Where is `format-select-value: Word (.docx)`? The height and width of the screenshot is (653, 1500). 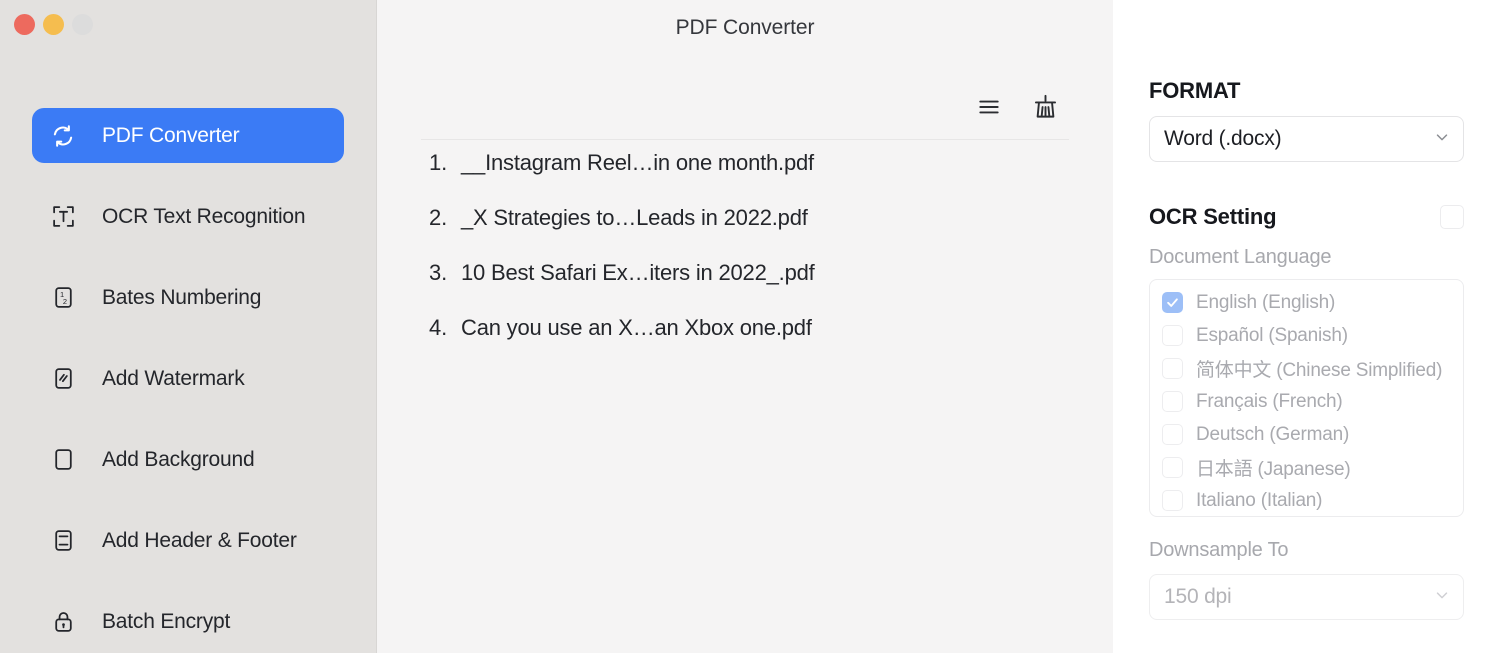
format-select-value: Word (.docx) is located at coordinates (1223, 138).